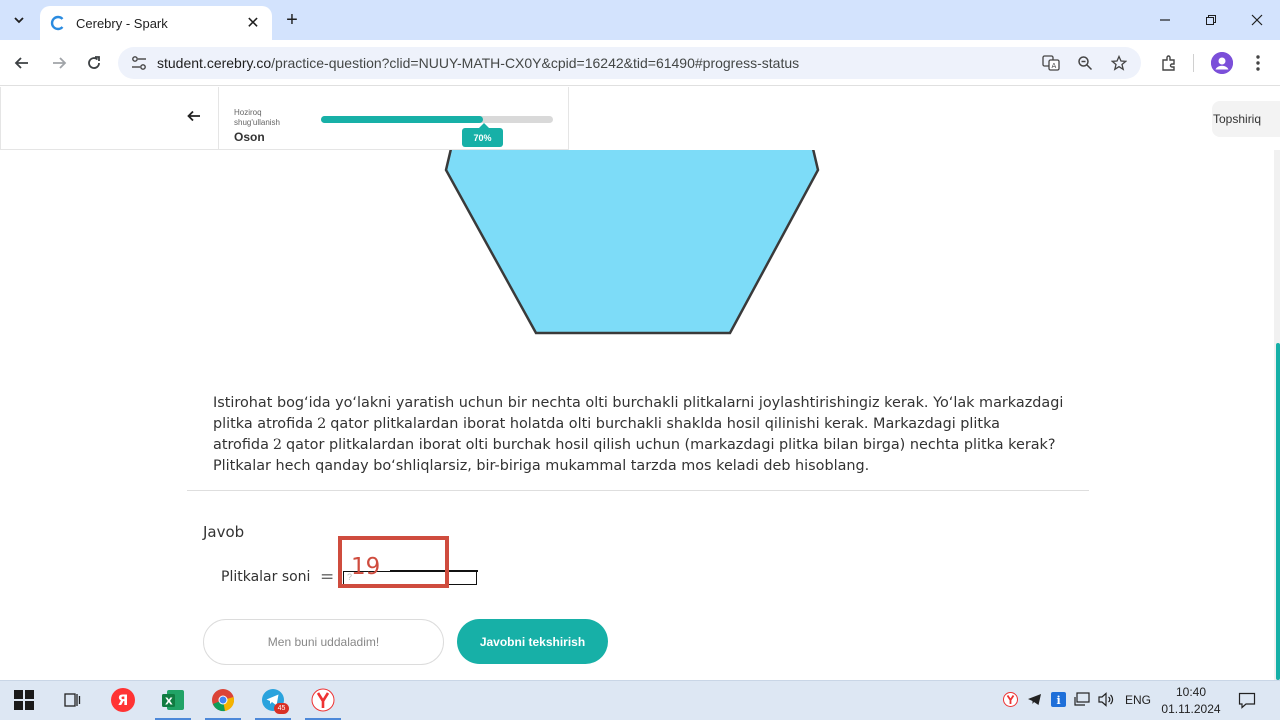 Image resolution: width=1280 pixels, height=720 pixels. Describe the element at coordinates (72, 700) in the screenshot. I see `task-view-icon` at that location.